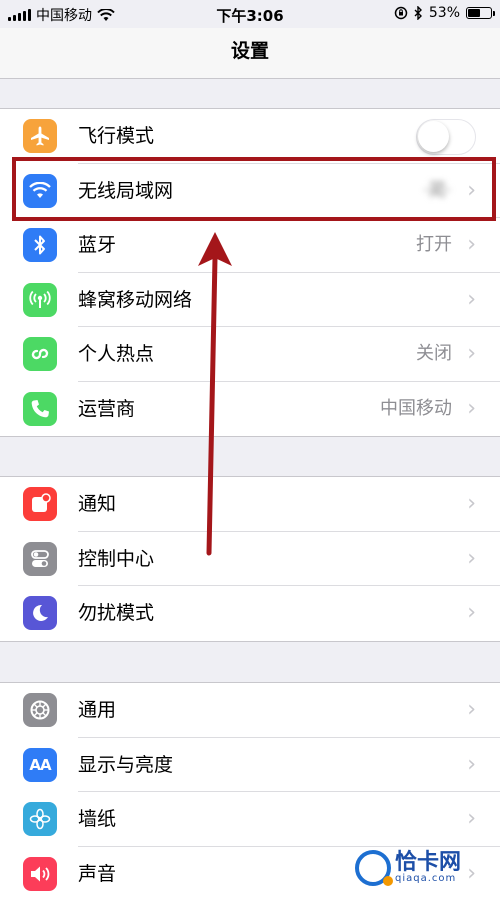 Image resolution: width=500 pixels, height=901 pixels. Describe the element at coordinates (250, 245) in the screenshot. I see `row-bluetooth: 蓝牙 打开 ›` at that location.